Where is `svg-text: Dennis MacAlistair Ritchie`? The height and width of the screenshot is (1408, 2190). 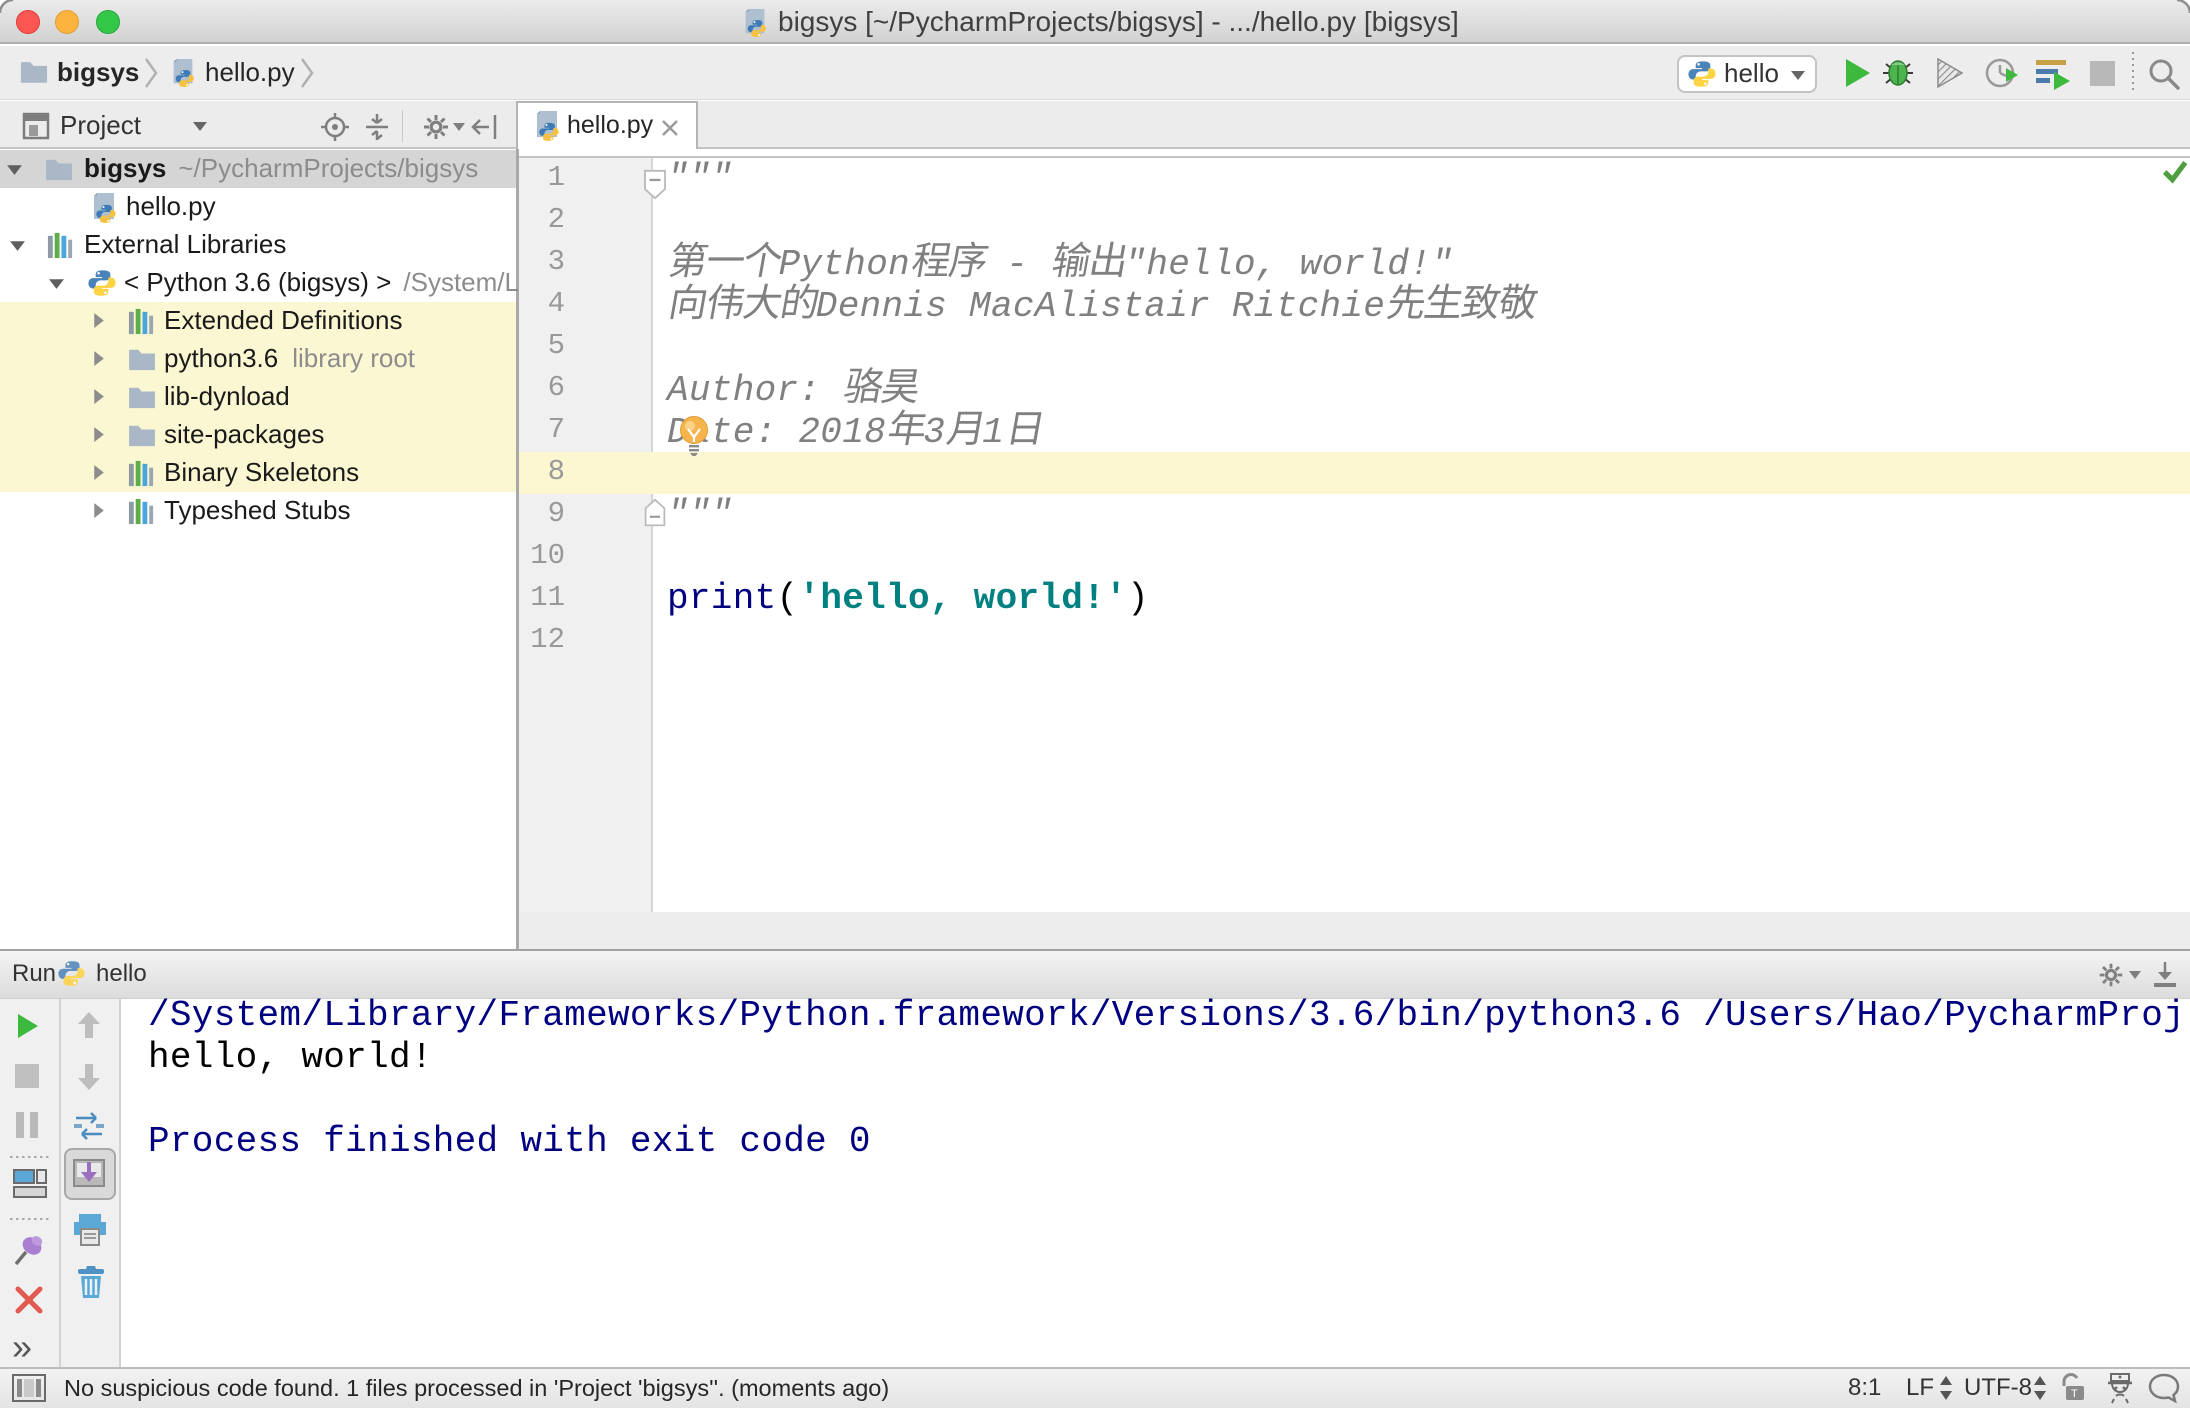
svg-text: Dennis MacAlistair Ritchie is located at coordinates (1100, 306).